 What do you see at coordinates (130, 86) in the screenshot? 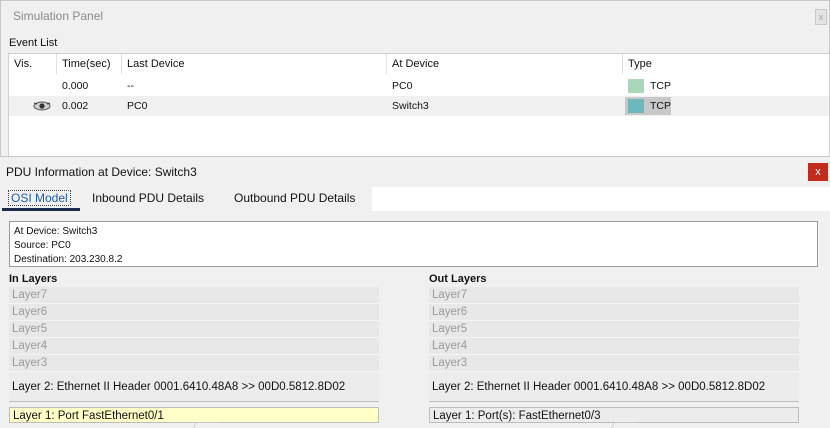
I see `event-last-device: --` at bounding box center [130, 86].